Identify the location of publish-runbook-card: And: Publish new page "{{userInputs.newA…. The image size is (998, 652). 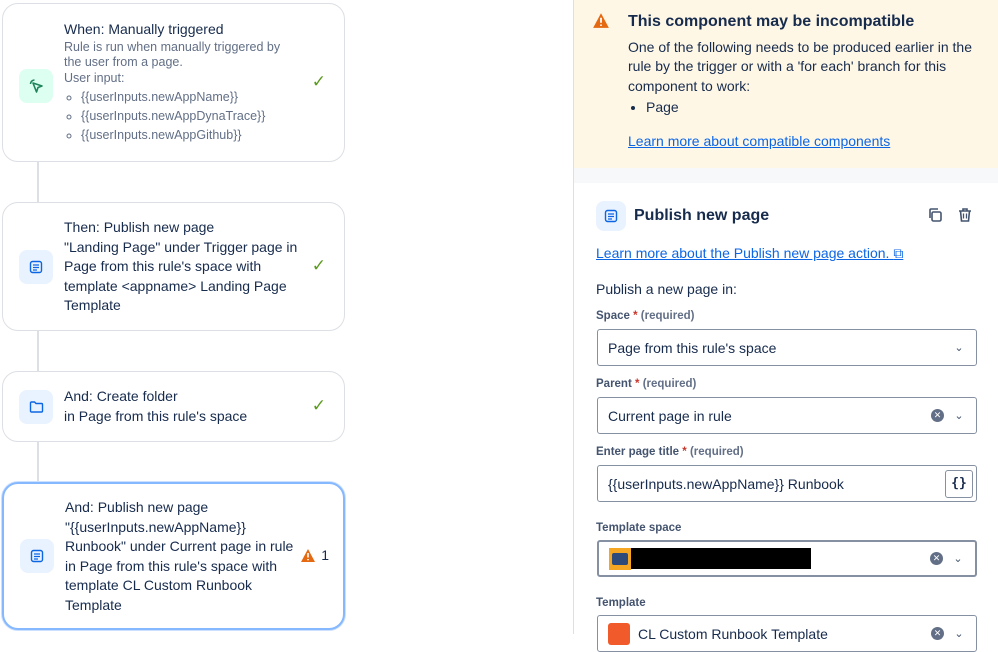
(173, 556).